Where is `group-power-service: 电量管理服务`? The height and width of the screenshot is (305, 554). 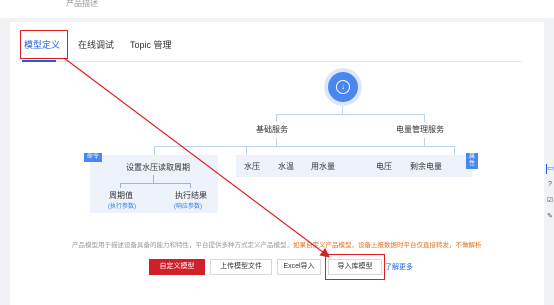 group-power-service: 电量管理服务 is located at coordinates (420, 129).